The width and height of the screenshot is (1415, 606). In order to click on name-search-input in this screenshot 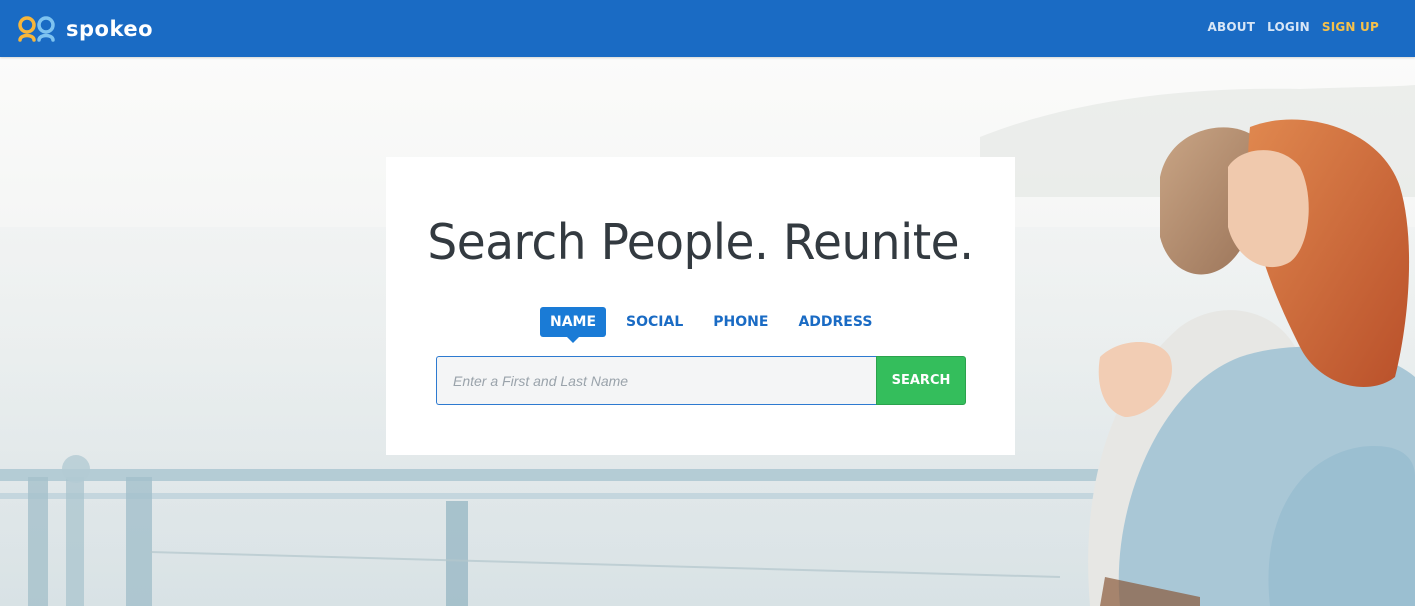, I will do `click(656, 380)`.